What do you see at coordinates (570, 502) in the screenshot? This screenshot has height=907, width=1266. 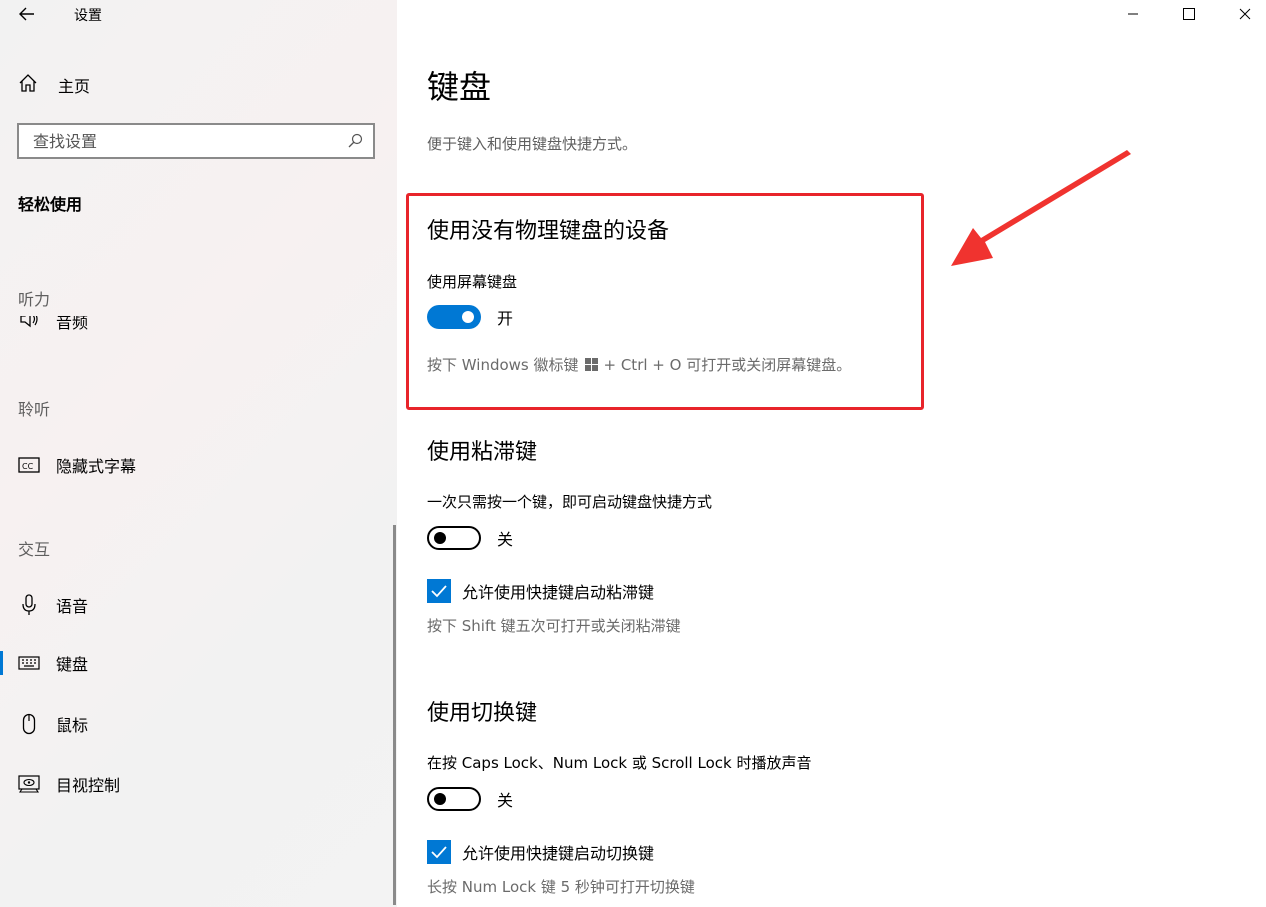 I see `sticky-keys-label: 一次只需按一个键，即可启动键盘快捷方式` at bounding box center [570, 502].